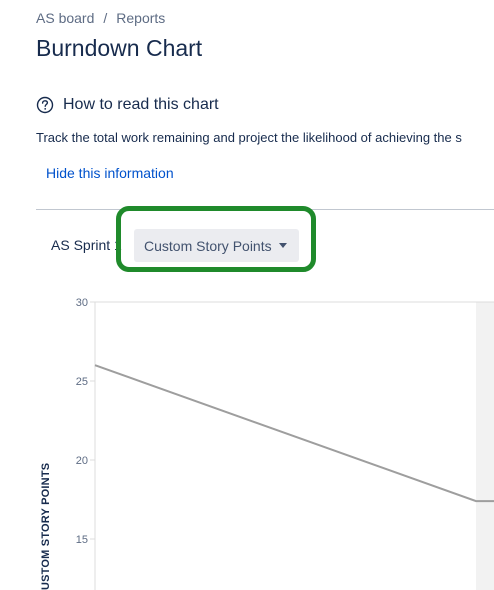 This screenshot has height=590, width=494. Describe the element at coordinates (82, 461) in the screenshot. I see `y-tick-label: 20` at that location.